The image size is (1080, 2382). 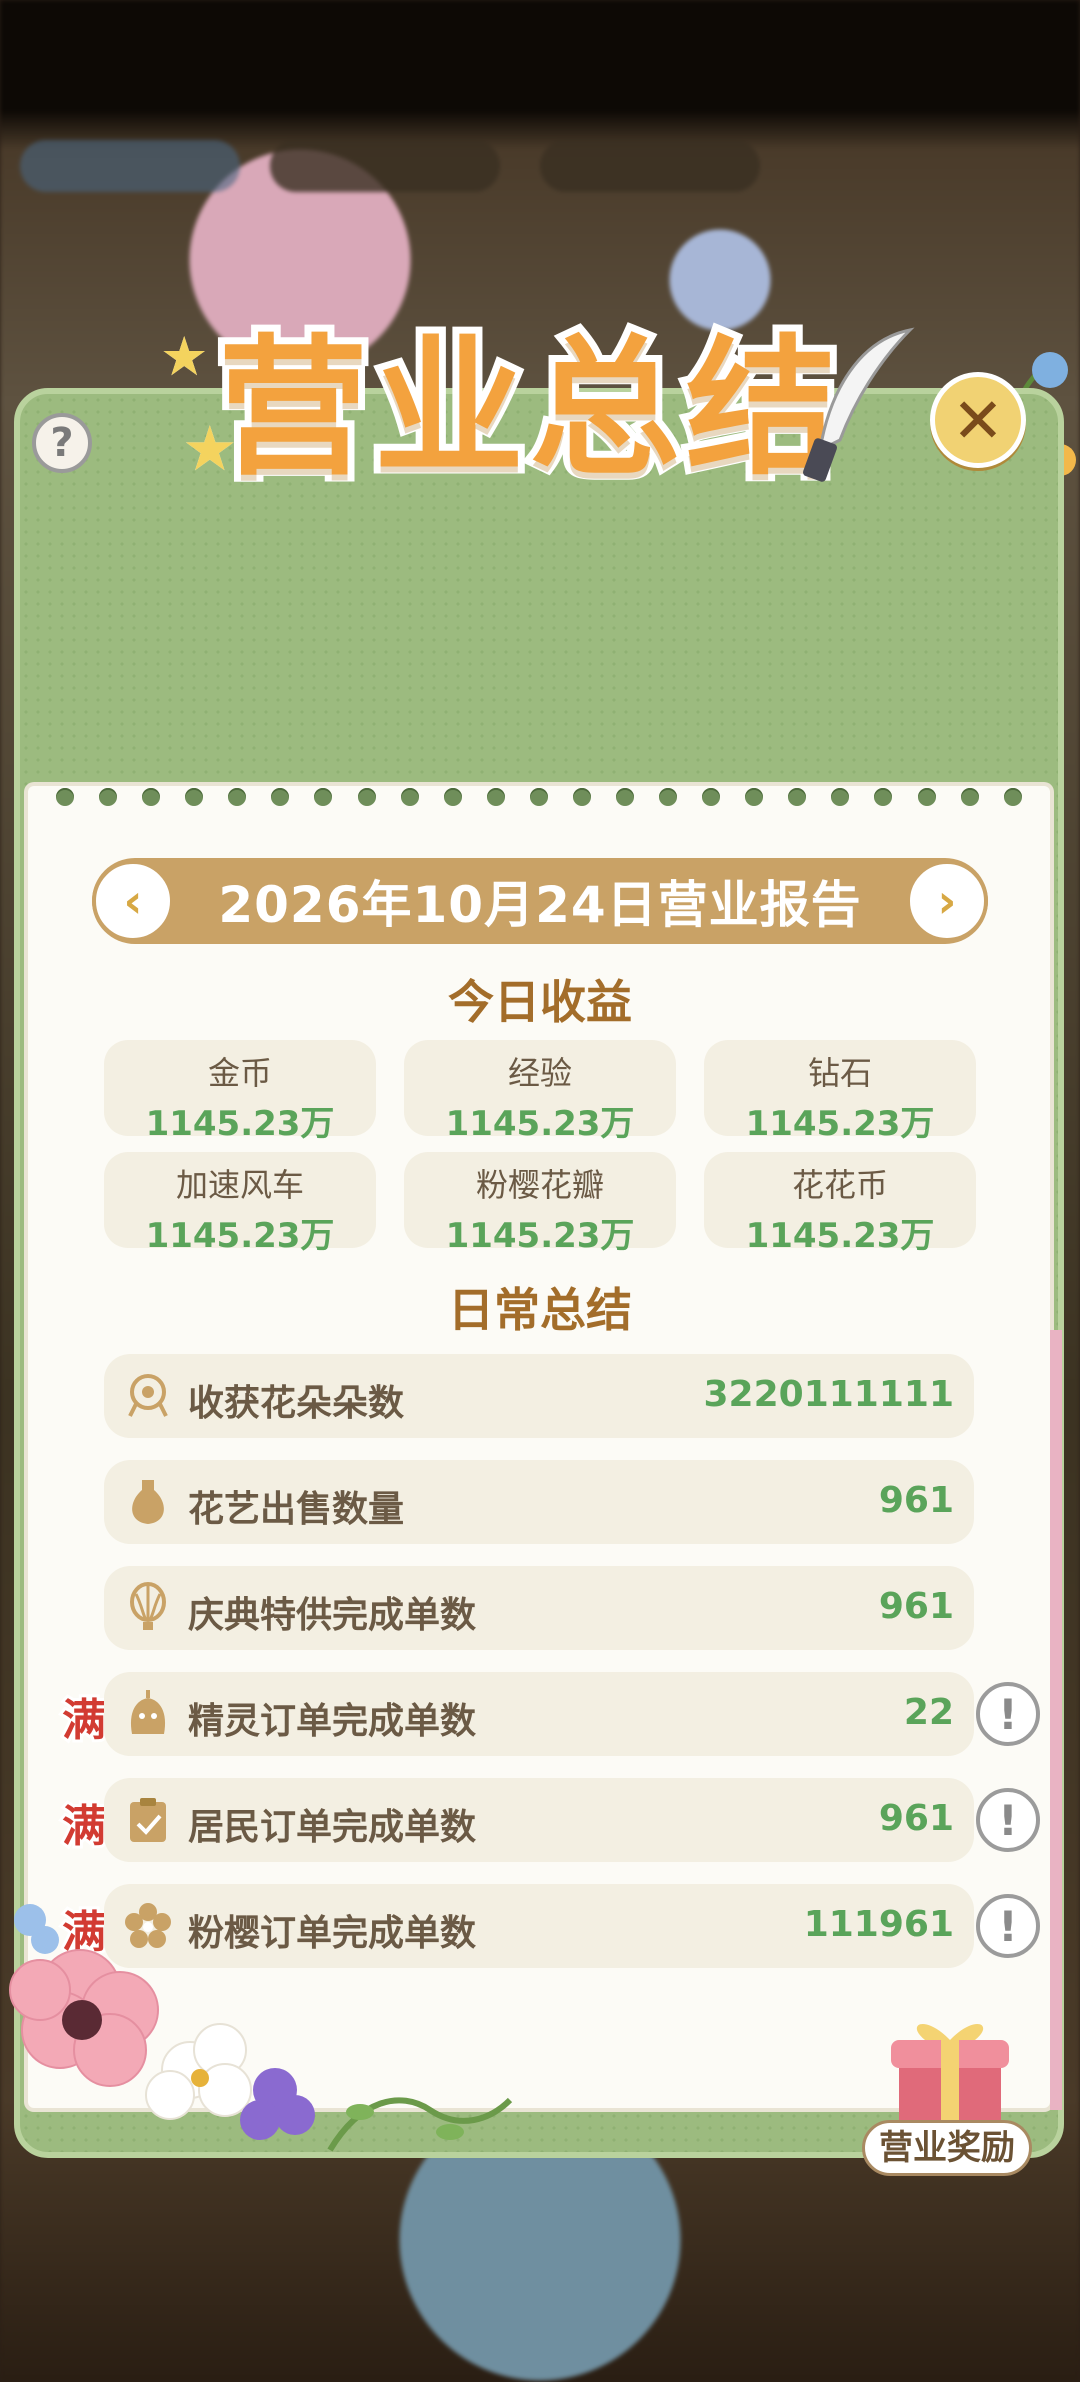 I want to click on page-title-banner: 营业总结, so click(x=530, y=401).